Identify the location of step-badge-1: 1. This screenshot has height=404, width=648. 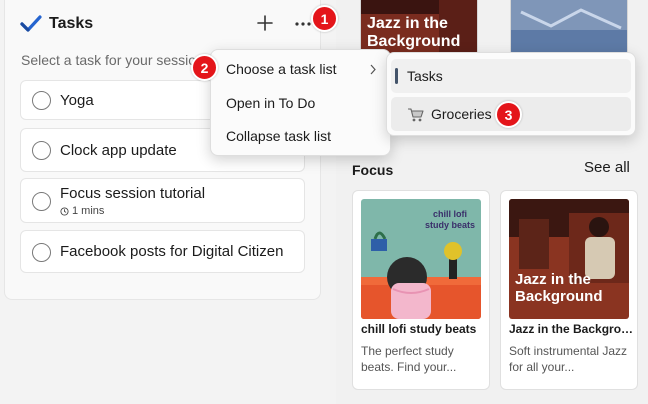
(324, 18).